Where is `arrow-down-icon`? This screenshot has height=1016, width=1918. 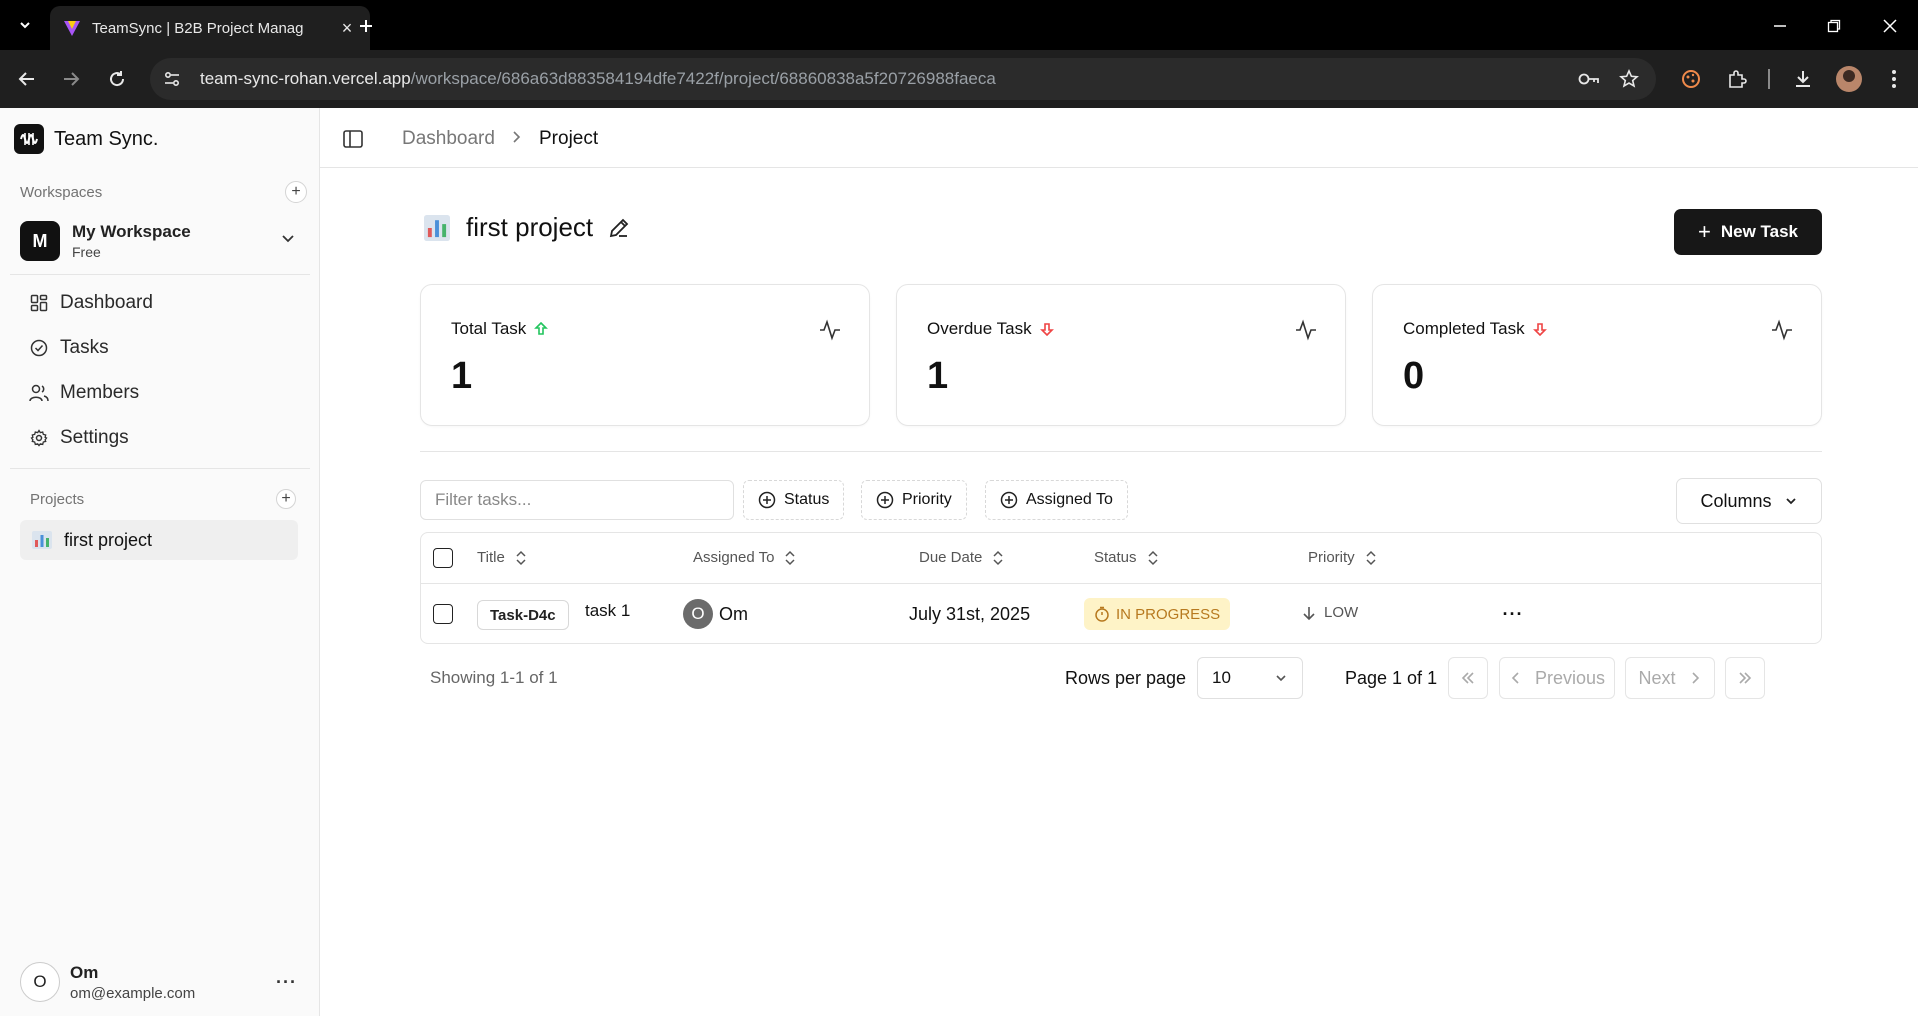 arrow-down-icon is located at coordinates (1046, 329).